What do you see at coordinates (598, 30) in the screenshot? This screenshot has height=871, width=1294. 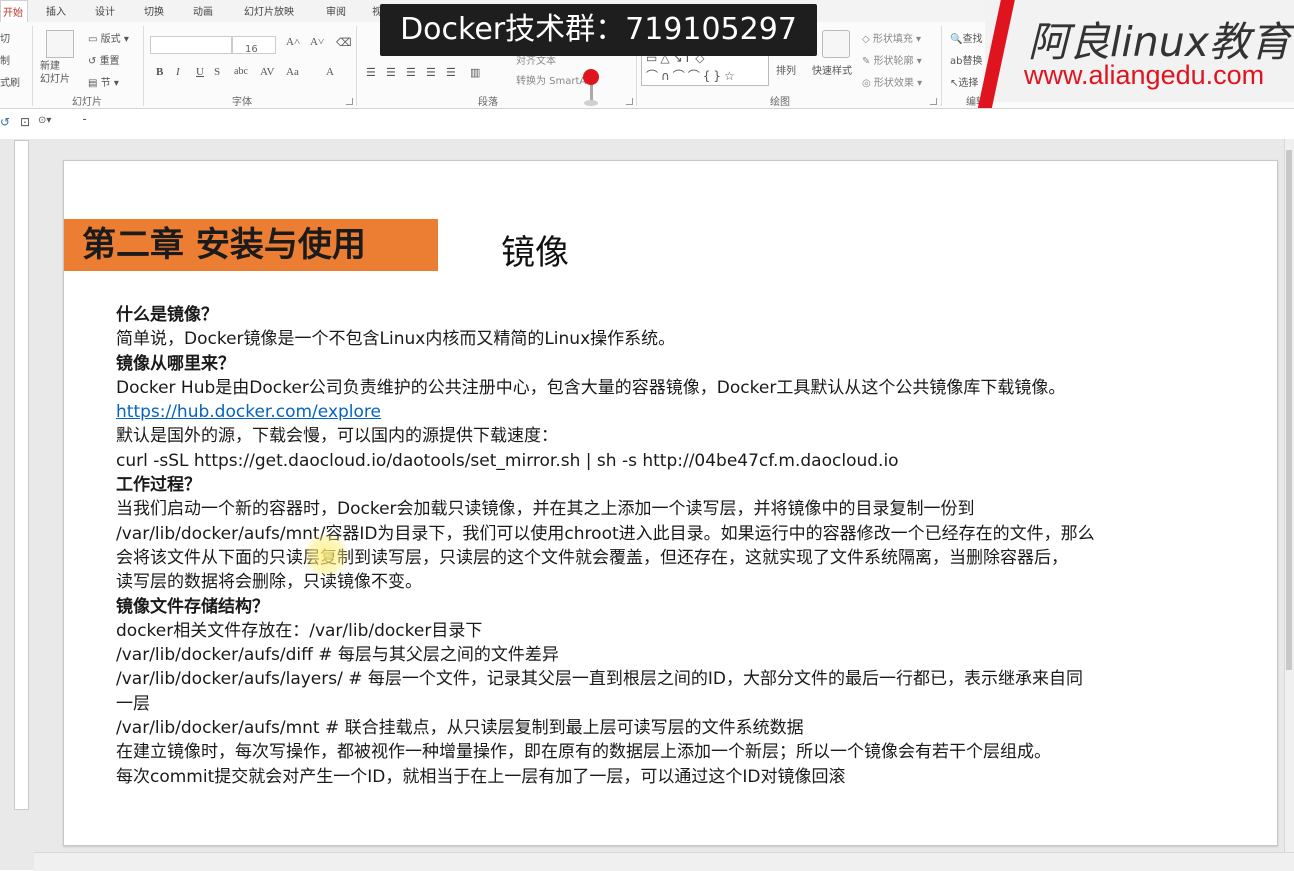 I see `docker-group-banner: Docker技术群：719105297` at bounding box center [598, 30].